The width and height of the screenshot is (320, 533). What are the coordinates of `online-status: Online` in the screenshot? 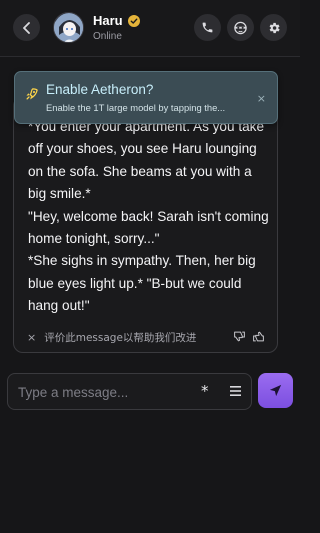 It's located at (107, 36).